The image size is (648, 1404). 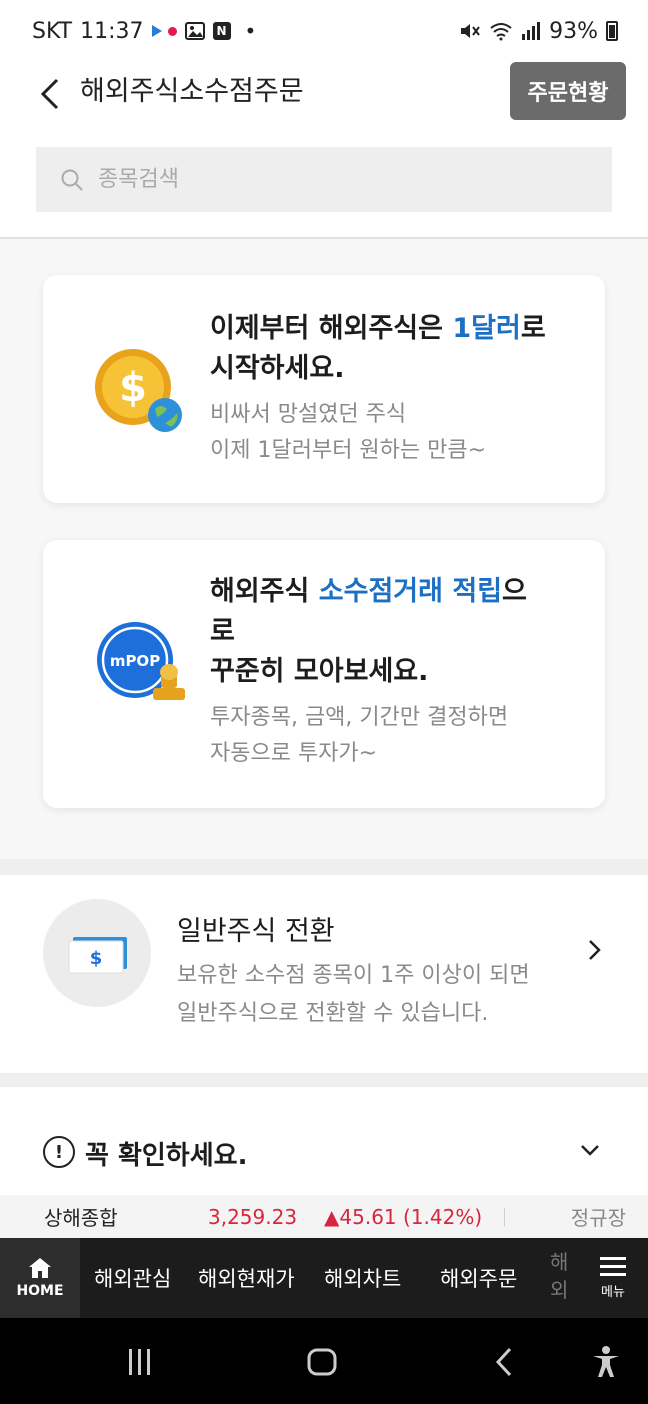 What do you see at coordinates (612, 31) in the screenshot?
I see `battery-icon` at bounding box center [612, 31].